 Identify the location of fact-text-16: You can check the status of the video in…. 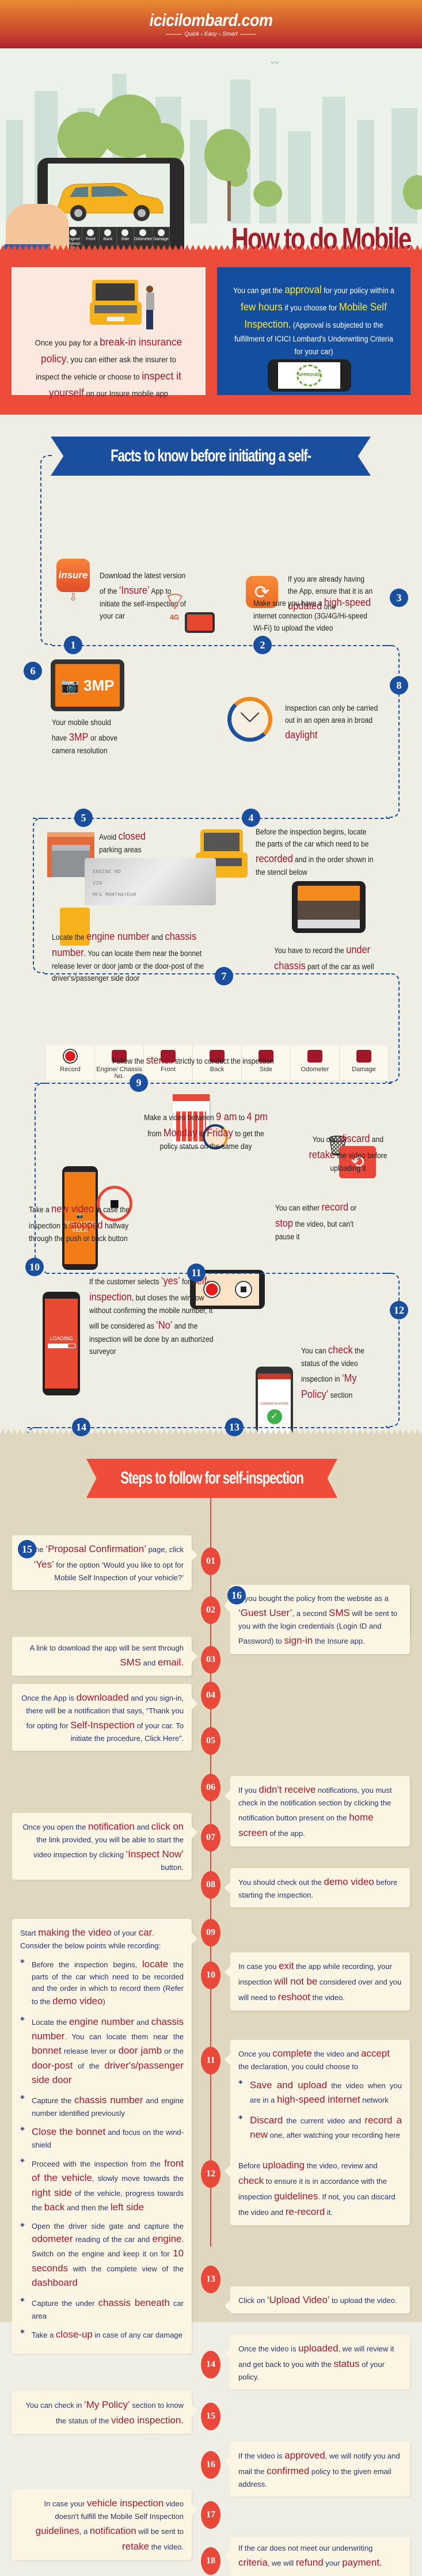
(342, 1372).